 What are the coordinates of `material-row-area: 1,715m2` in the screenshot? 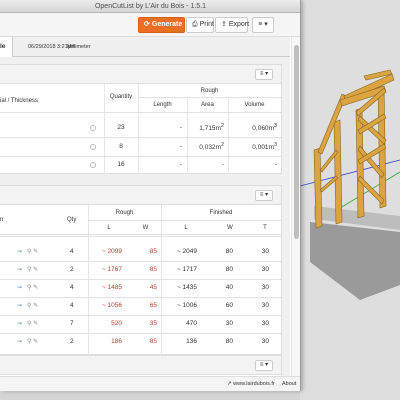 It's located at (211, 128).